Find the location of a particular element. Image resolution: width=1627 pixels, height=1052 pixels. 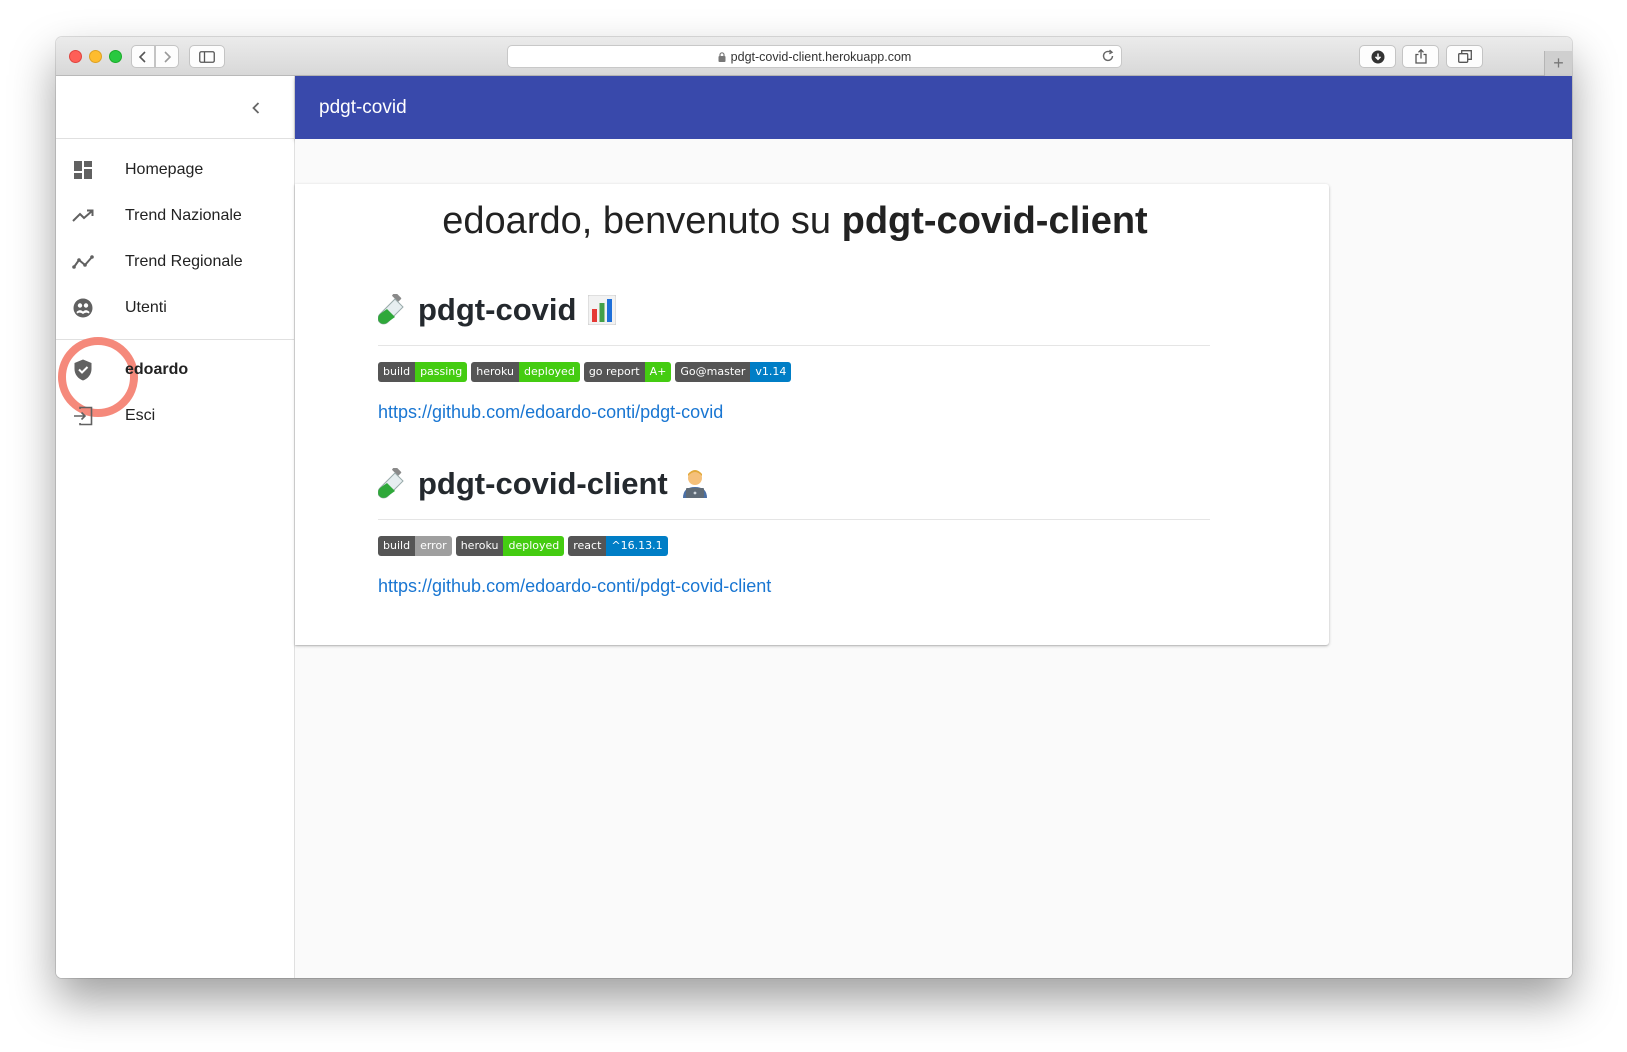

chevron-right-icon is located at coordinates (168, 56).